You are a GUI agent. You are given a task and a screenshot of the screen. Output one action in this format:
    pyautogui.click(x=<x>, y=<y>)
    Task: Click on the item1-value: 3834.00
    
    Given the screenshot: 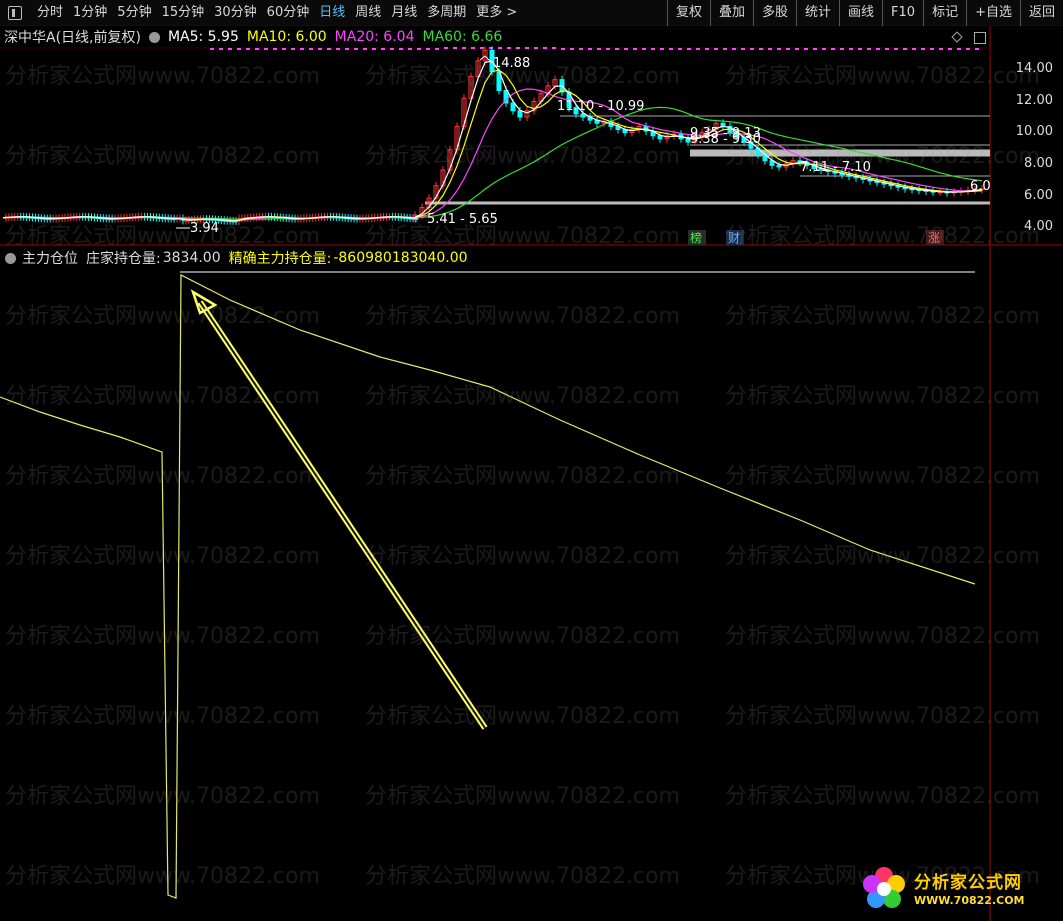 What is the action you would take?
    pyautogui.click(x=191, y=258)
    